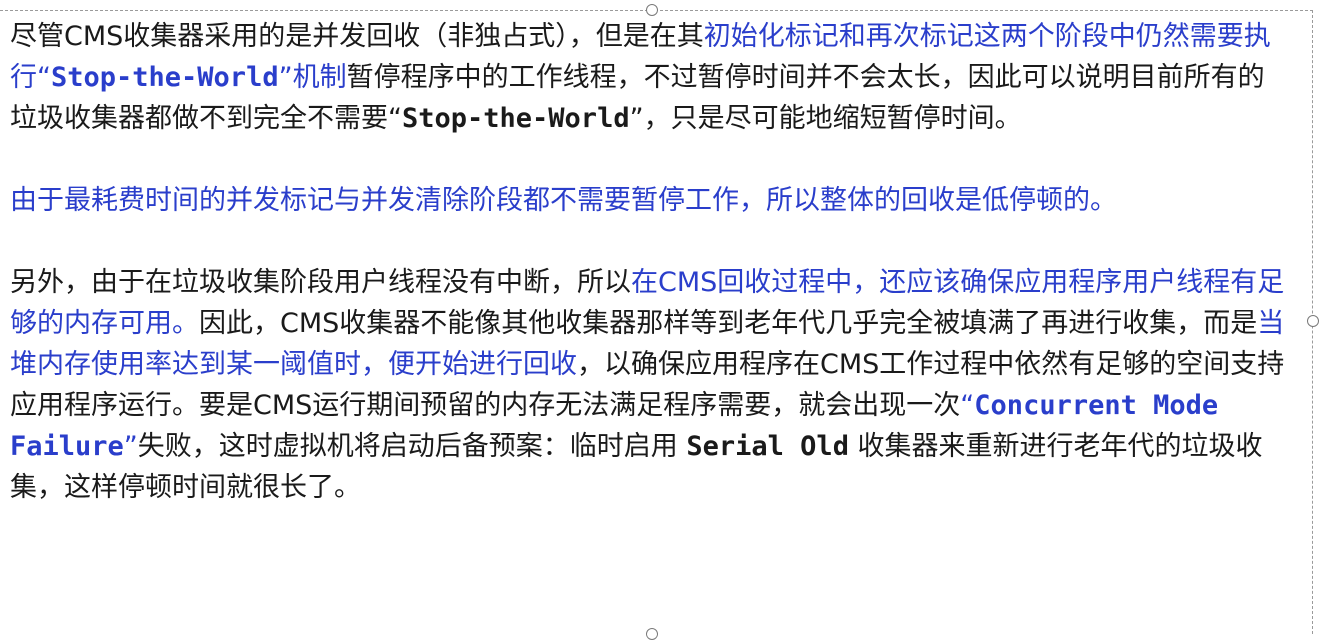 This screenshot has height=640, width=1335. Describe the element at coordinates (312, 77) in the screenshot. I see `highlighted-text-run: ”机制` at that location.